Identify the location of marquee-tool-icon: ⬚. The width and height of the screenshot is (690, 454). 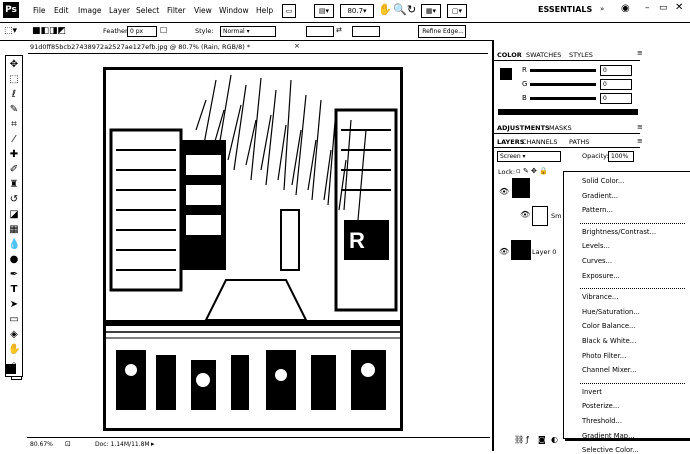
(14, 80).